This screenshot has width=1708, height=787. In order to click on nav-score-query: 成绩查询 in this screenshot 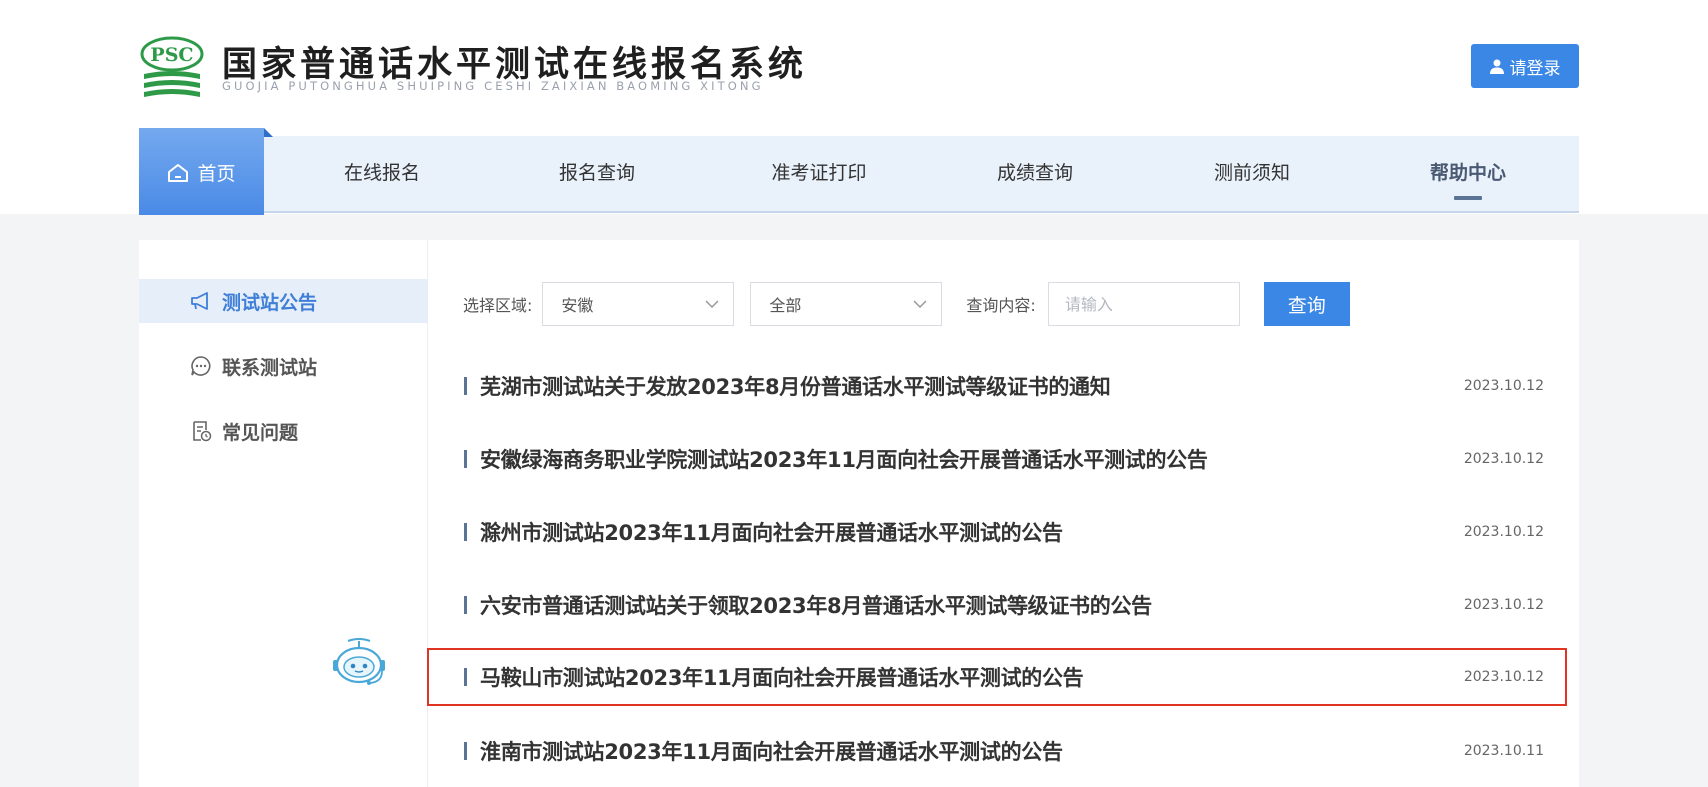, I will do `click(1035, 173)`.